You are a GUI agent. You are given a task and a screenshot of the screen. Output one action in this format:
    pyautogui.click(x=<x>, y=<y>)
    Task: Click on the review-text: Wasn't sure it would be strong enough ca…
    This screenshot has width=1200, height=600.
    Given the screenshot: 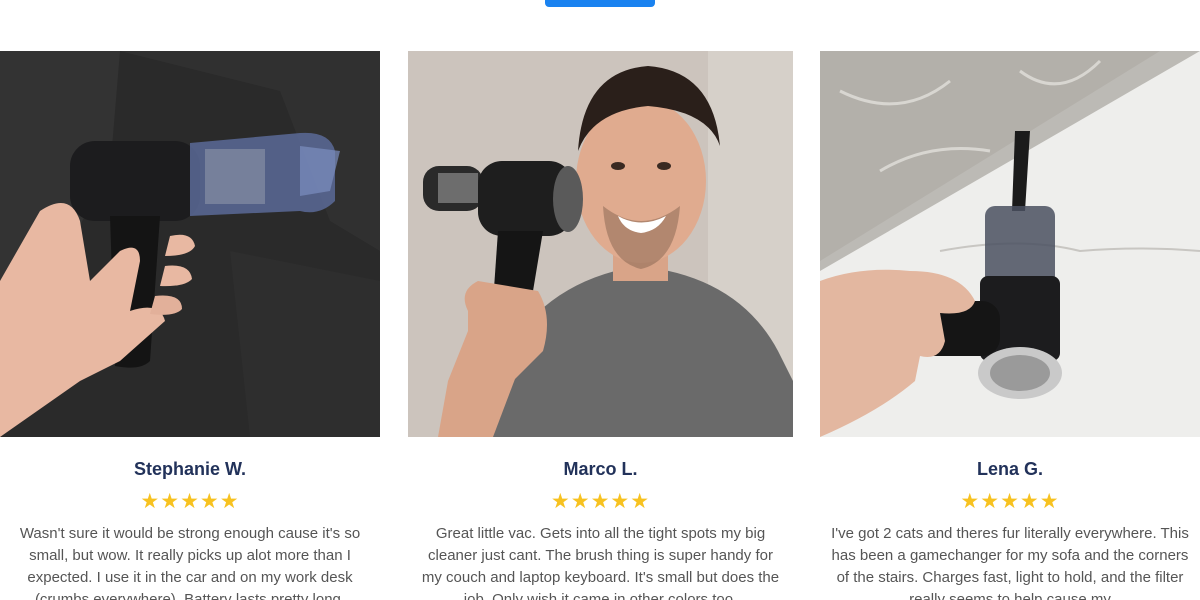 What is the action you would take?
    pyautogui.click(x=190, y=562)
    